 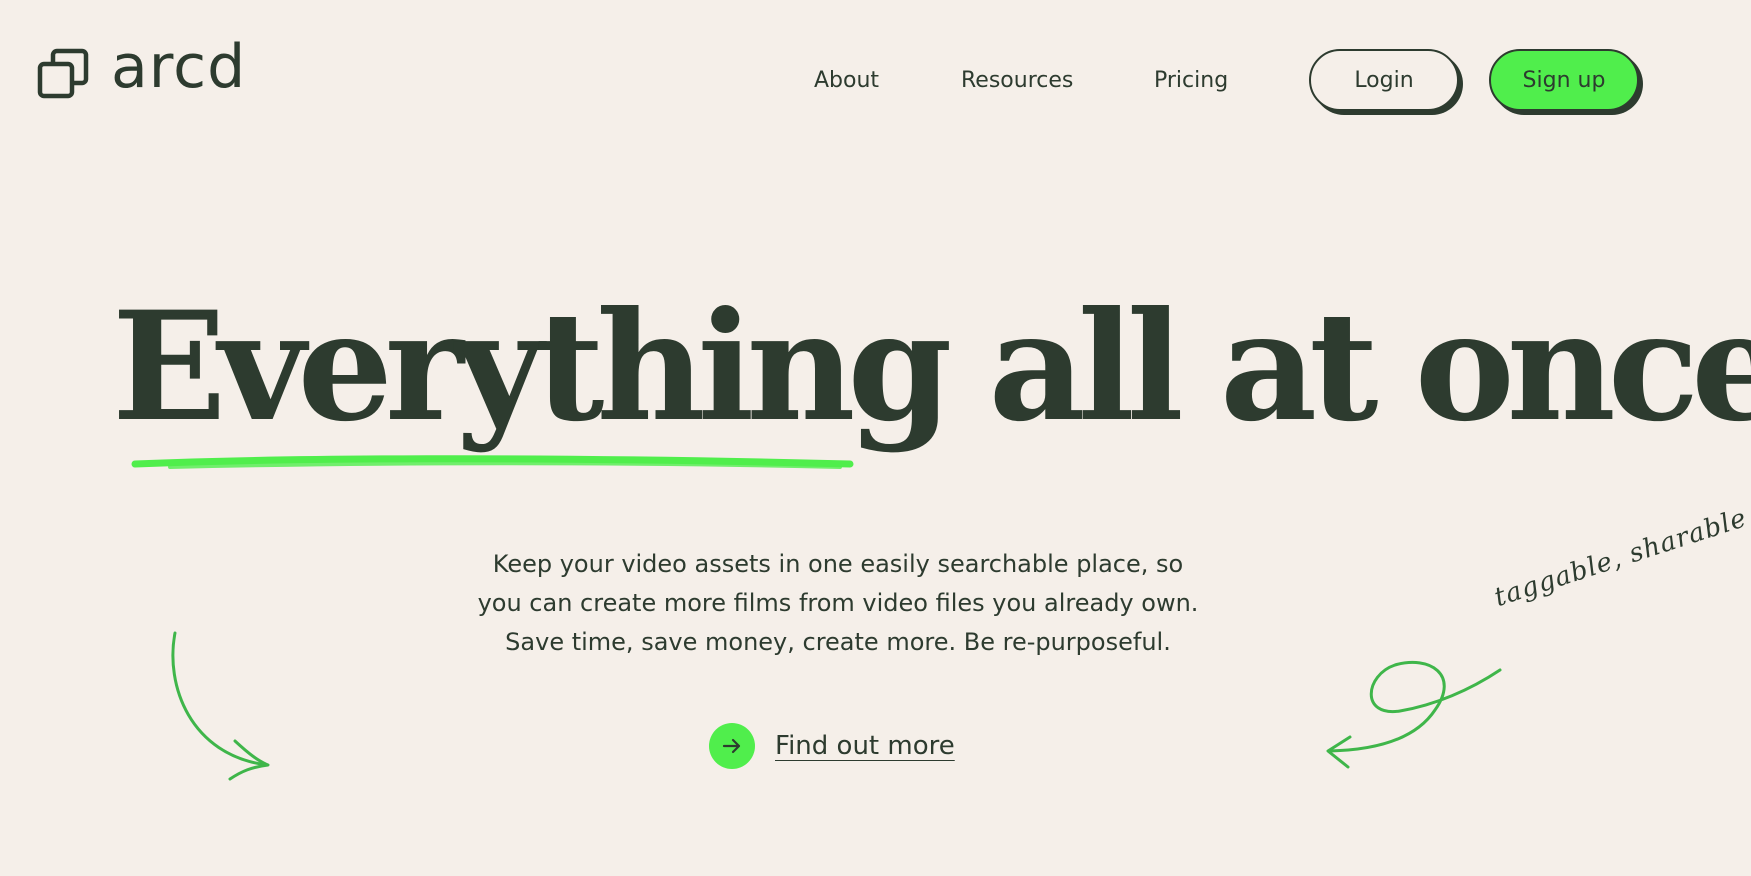 I want to click on handwritten-note: taggable, sharable, so click(x=1620, y=558).